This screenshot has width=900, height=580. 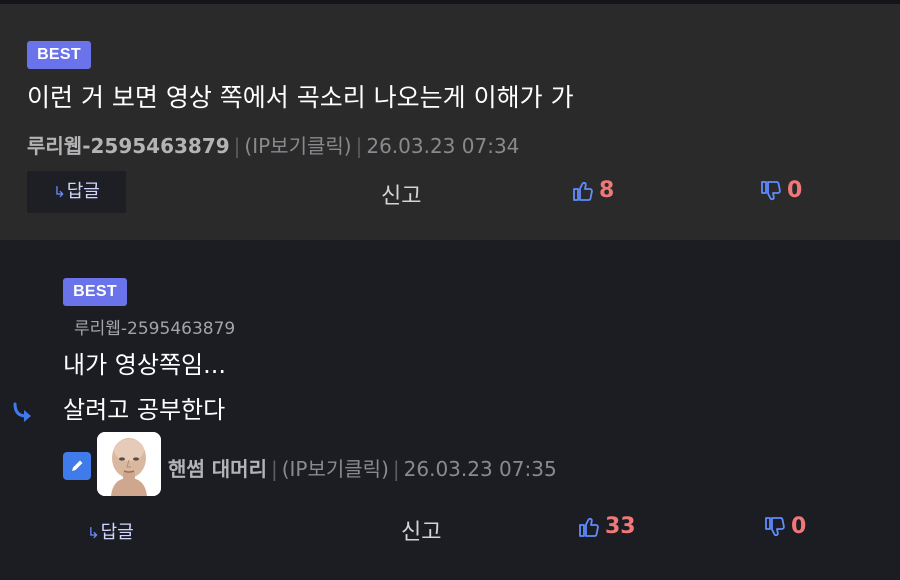 I want to click on comment-meta: 핸썸 대머리 | (IP보기클릭) | 26.03.23 07:35, so click(x=362, y=467).